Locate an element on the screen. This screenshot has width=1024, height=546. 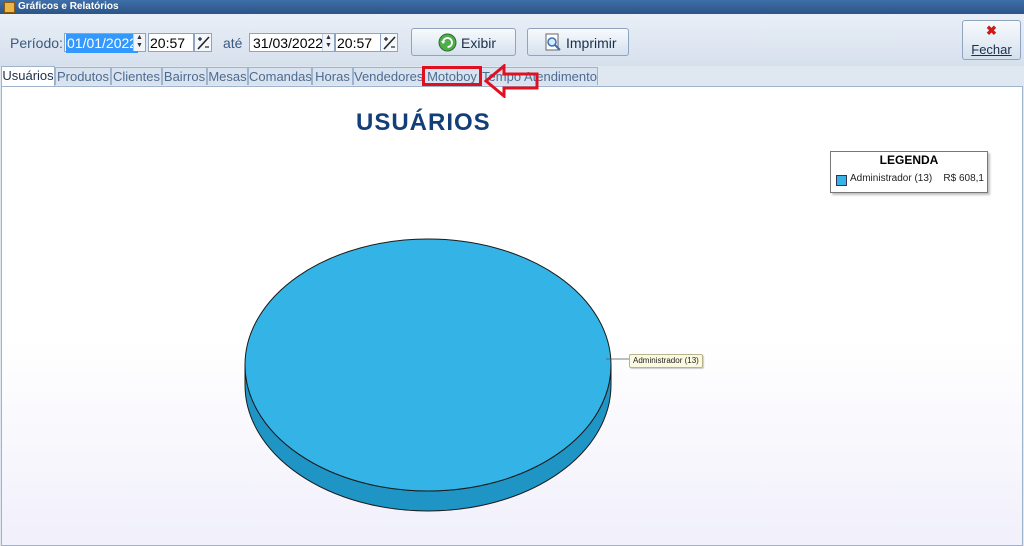
legend-swatch is located at coordinates (841, 180).